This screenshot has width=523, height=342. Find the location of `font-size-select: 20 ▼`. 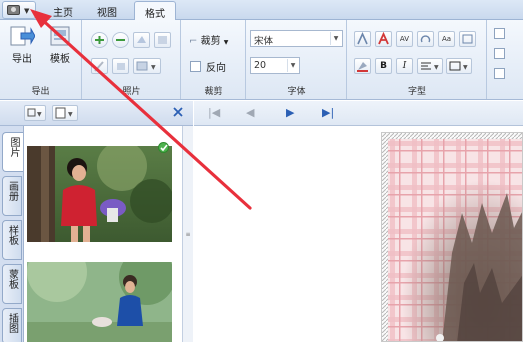

font-size-select: 20 ▼ is located at coordinates (275, 65).